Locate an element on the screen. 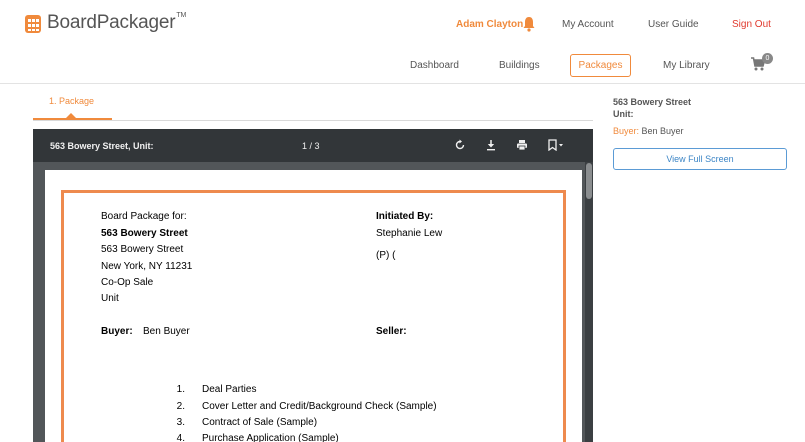 The image size is (805, 442). print-icon is located at coordinates (522, 145).